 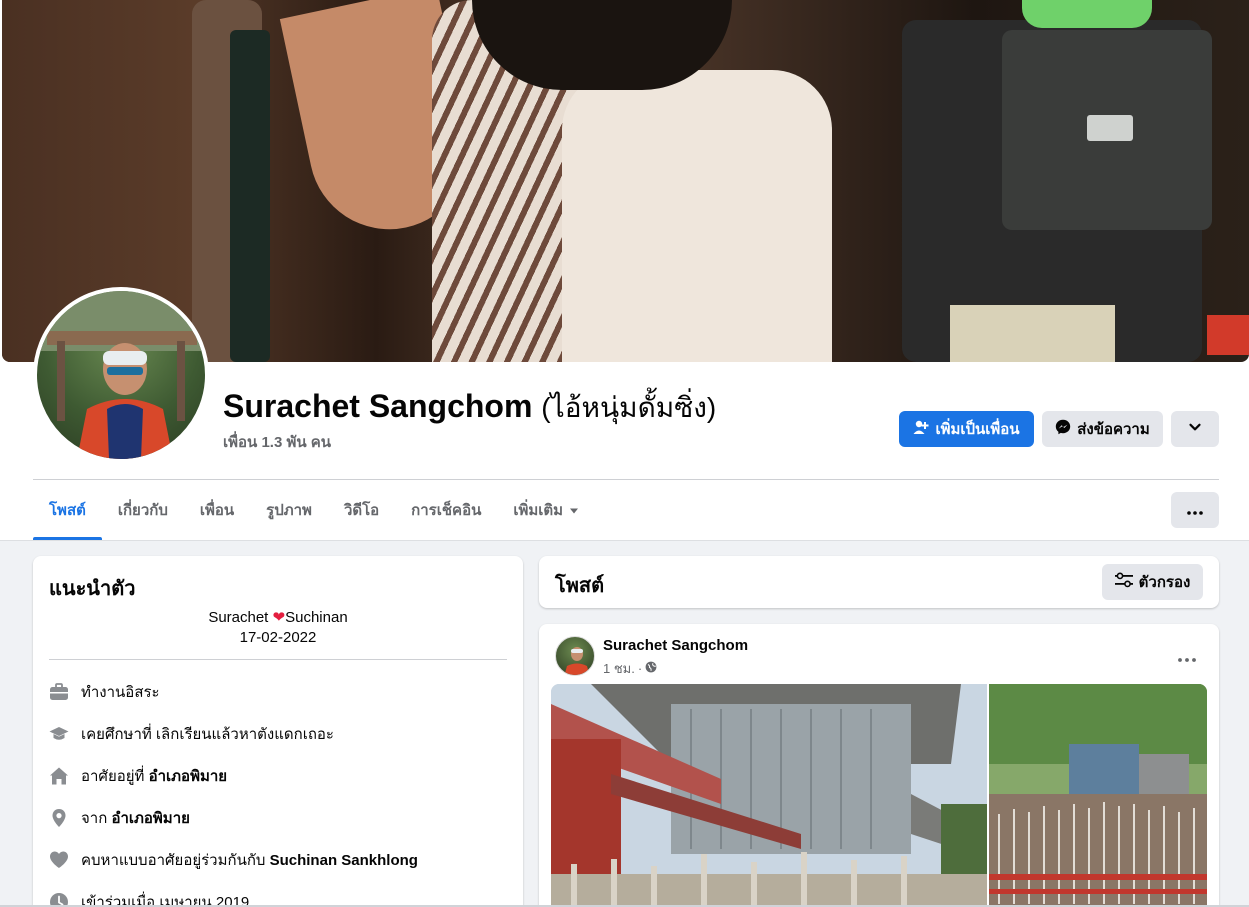 What do you see at coordinates (378, 406) in the screenshot?
I see `profile-name-text: Surachet Sangchom` at bounding box center [378, 406].